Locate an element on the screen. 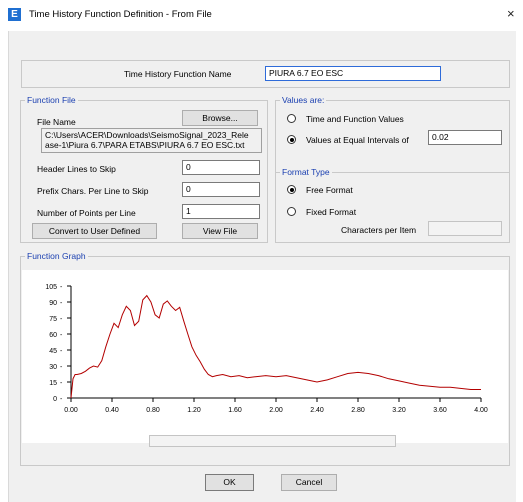 Image resolution: width=523 pixels, height=502 pixels. values-are-group-title: Values are: is located at coordinates (303, 100).